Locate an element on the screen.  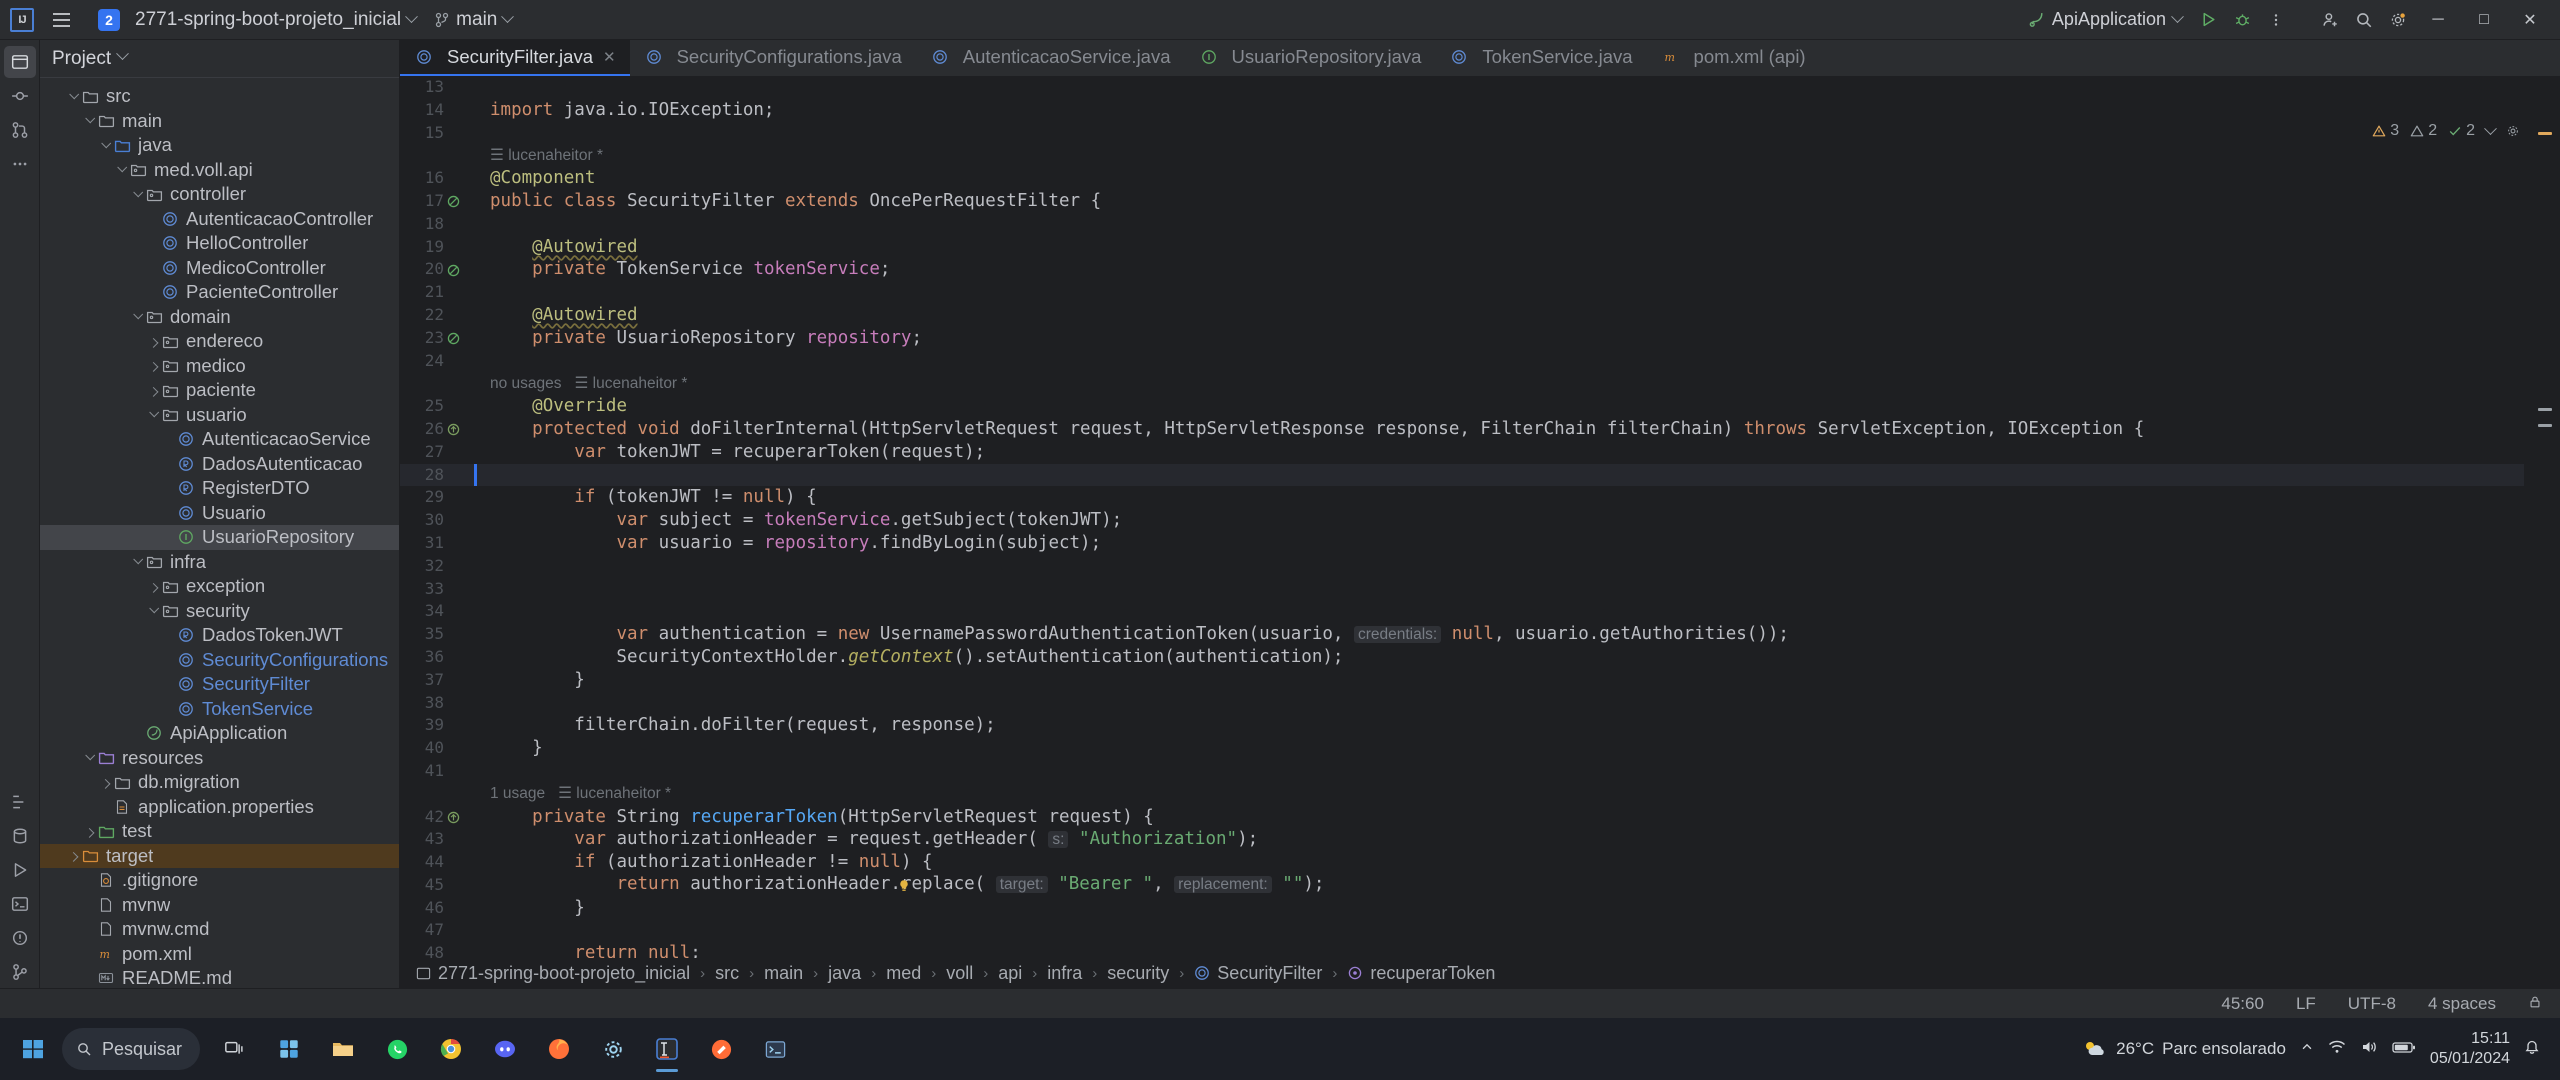
intention-bulb-icon is located at coordinates (905, 885).